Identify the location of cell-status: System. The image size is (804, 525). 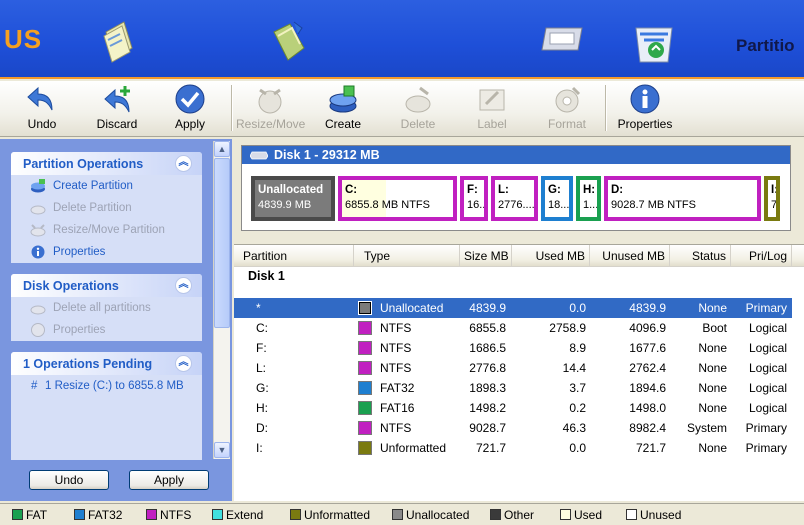
(706, 428).